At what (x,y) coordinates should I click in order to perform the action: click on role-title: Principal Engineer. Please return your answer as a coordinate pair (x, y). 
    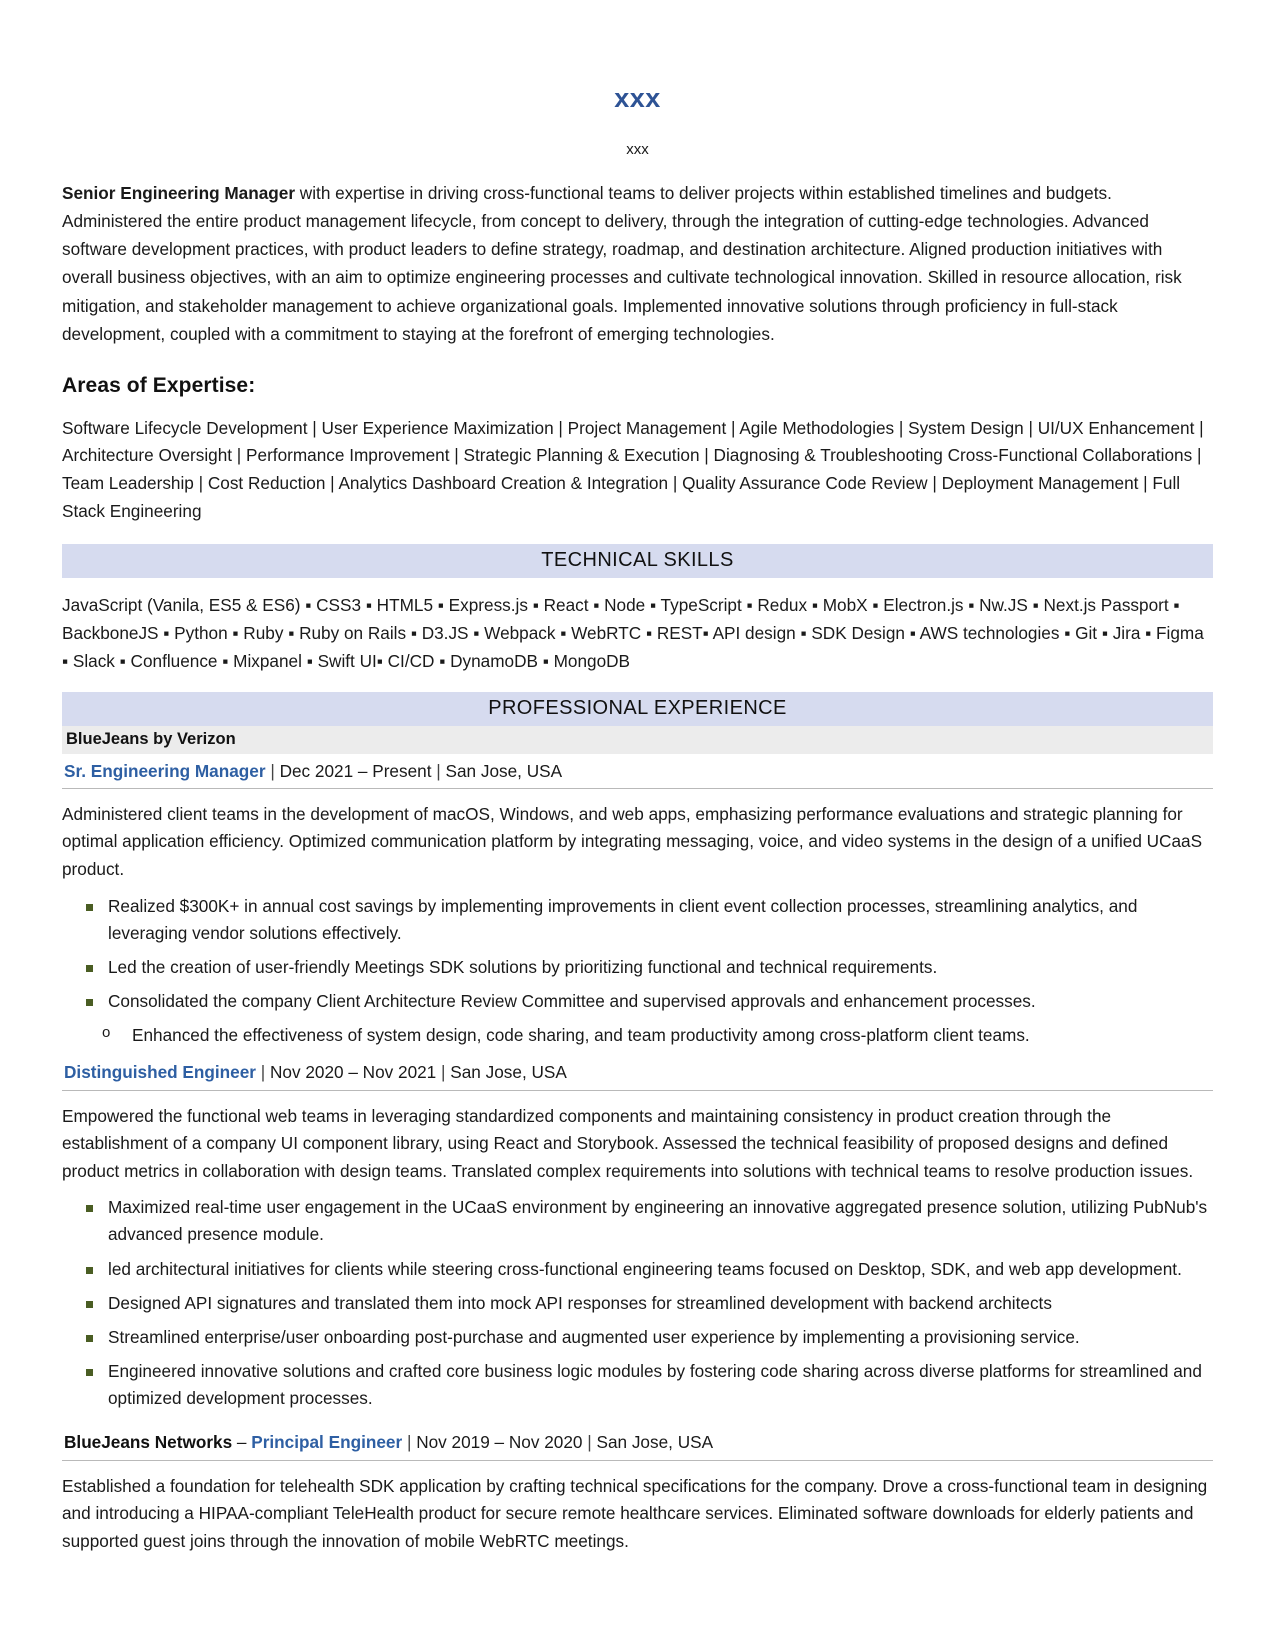
    Looking at the image, I should click on (327, 1442).